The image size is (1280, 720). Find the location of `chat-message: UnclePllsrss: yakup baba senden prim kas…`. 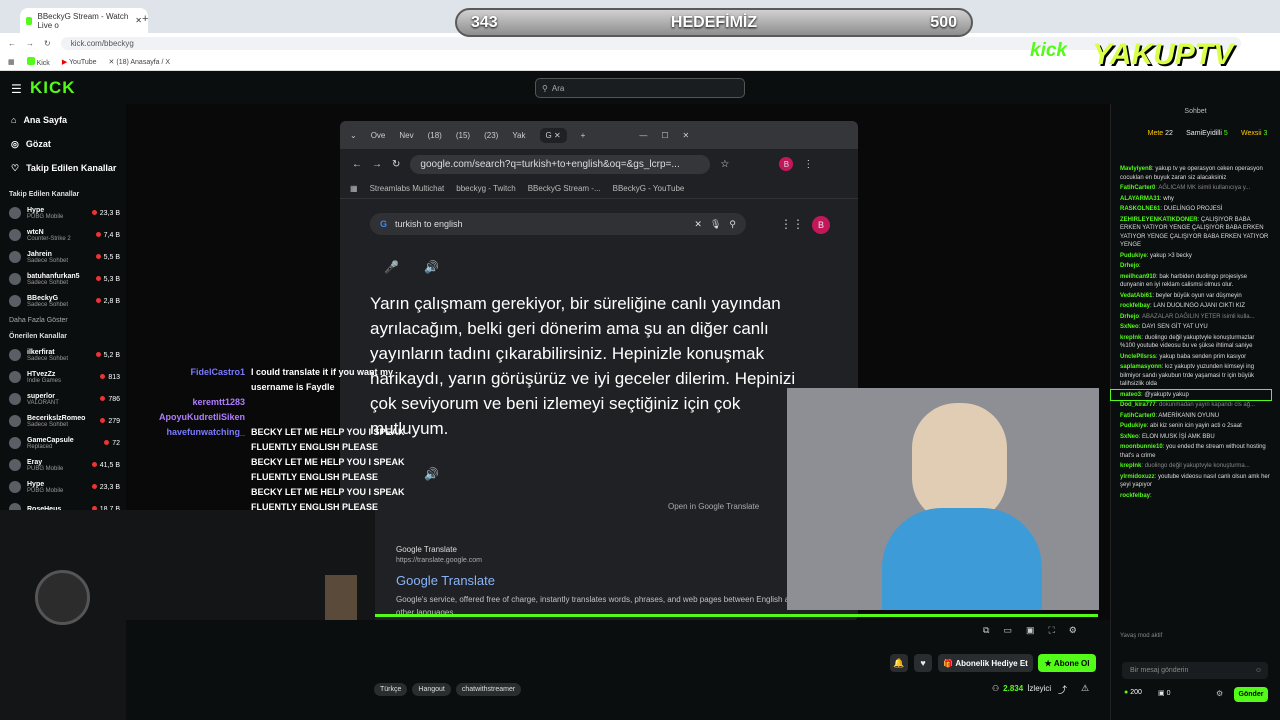

chat-message: UnclePllsrss: yakup baba senden prim kas… is located at coordinates (1191, 357).